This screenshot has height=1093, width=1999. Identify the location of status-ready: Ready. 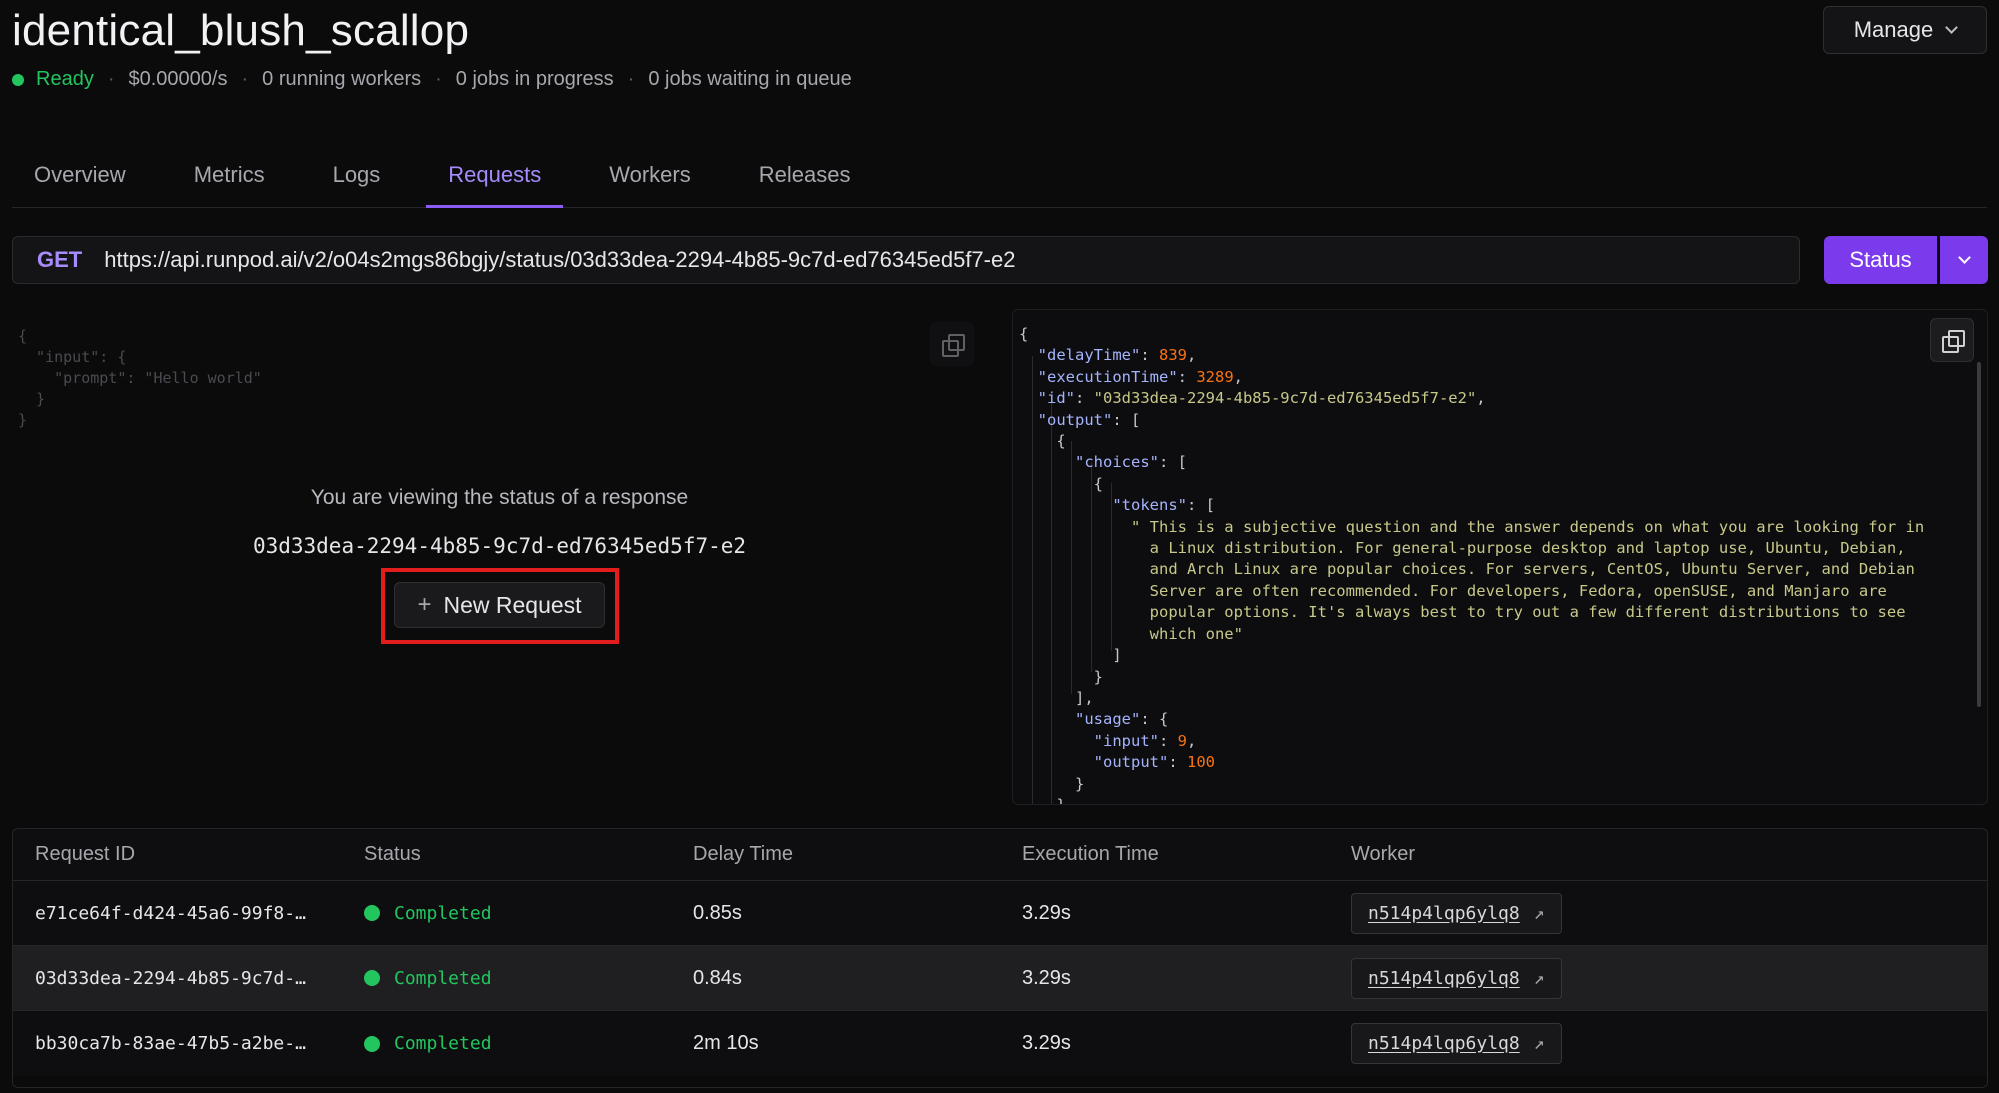
(65, 79).